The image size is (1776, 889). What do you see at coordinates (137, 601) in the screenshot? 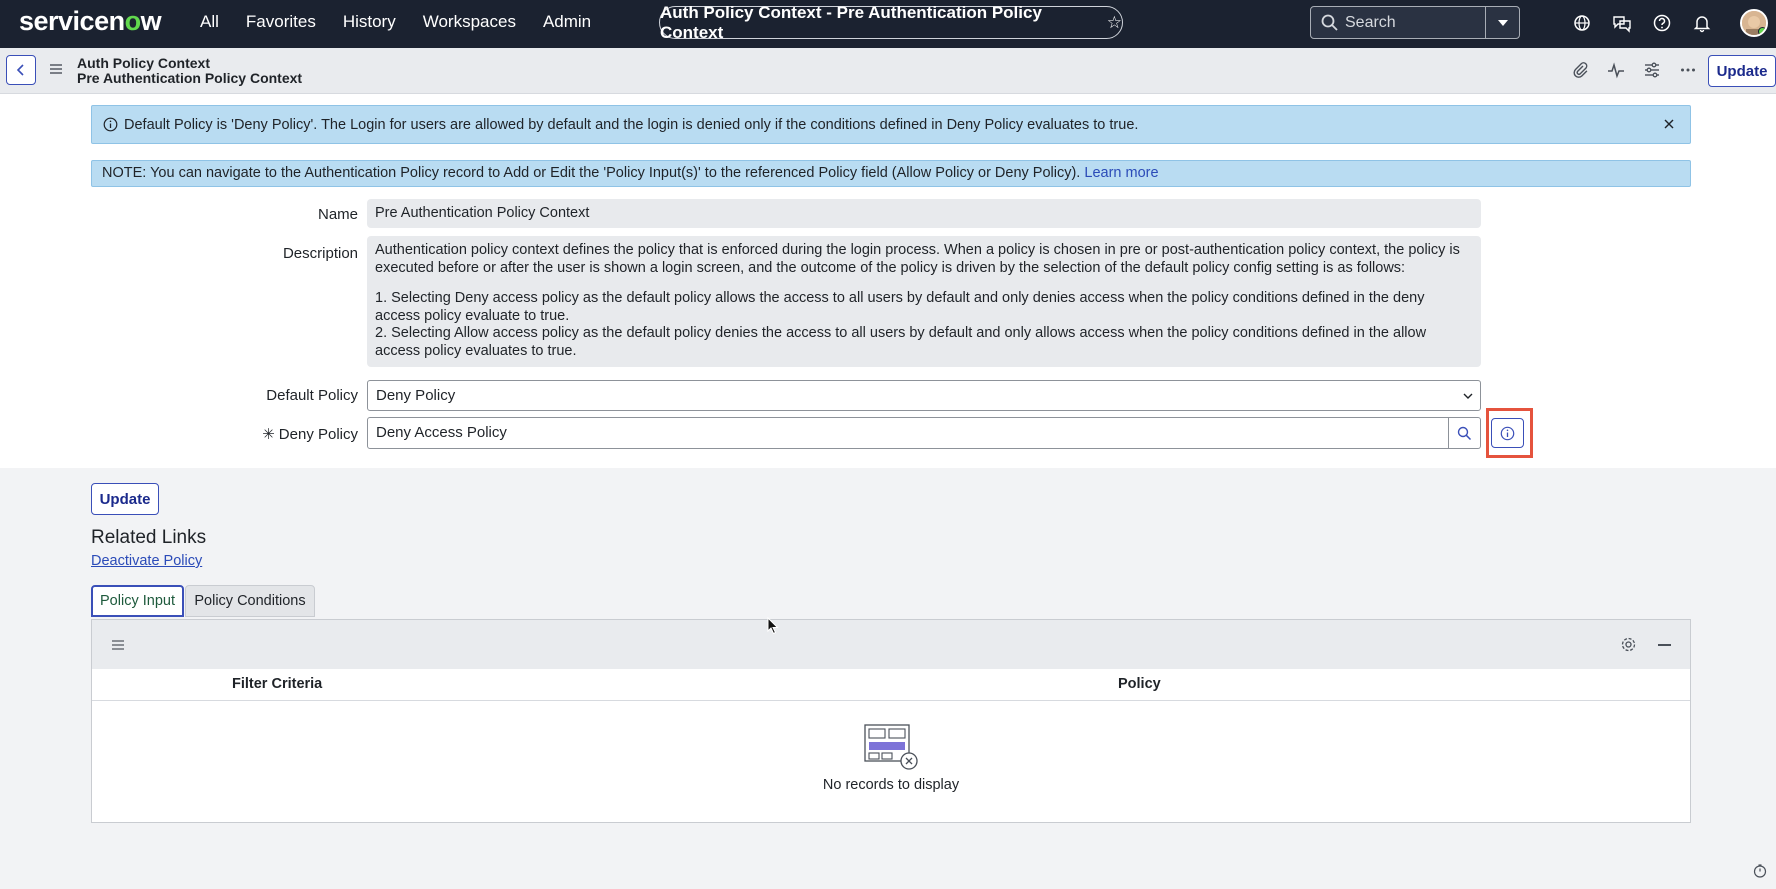
I see `tab-policy-input: Policy Input` at bounding box center [137, 601].